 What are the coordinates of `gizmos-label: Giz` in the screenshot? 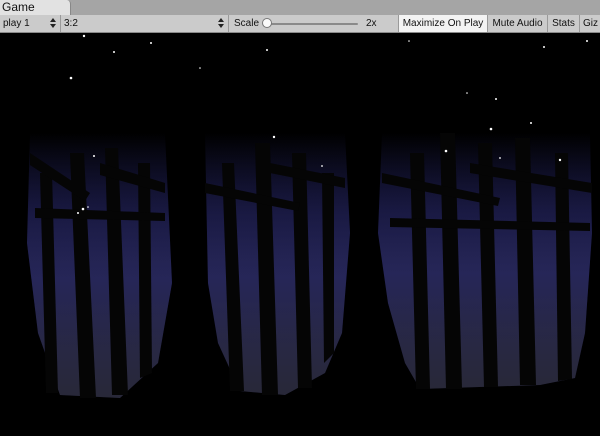 It's located at (590, 23).